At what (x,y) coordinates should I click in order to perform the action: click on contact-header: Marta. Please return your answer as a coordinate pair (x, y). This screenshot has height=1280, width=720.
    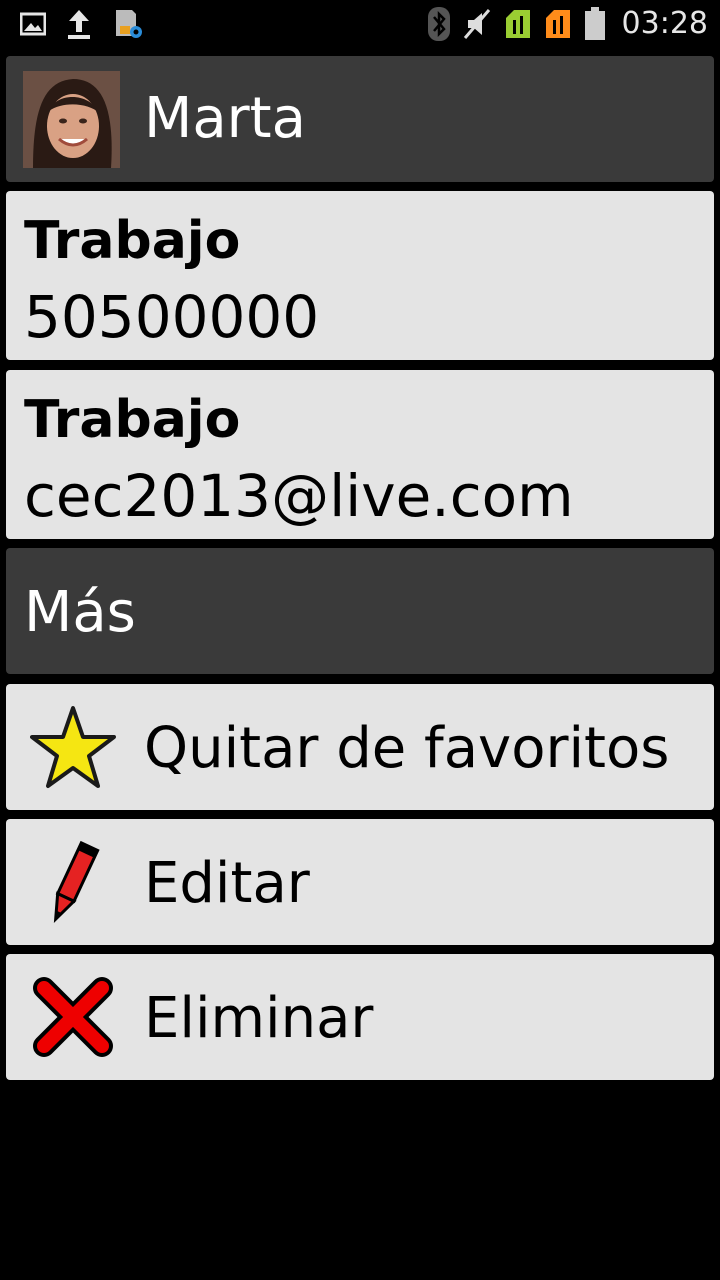
    Looking at the image, I should click on (360, 119).